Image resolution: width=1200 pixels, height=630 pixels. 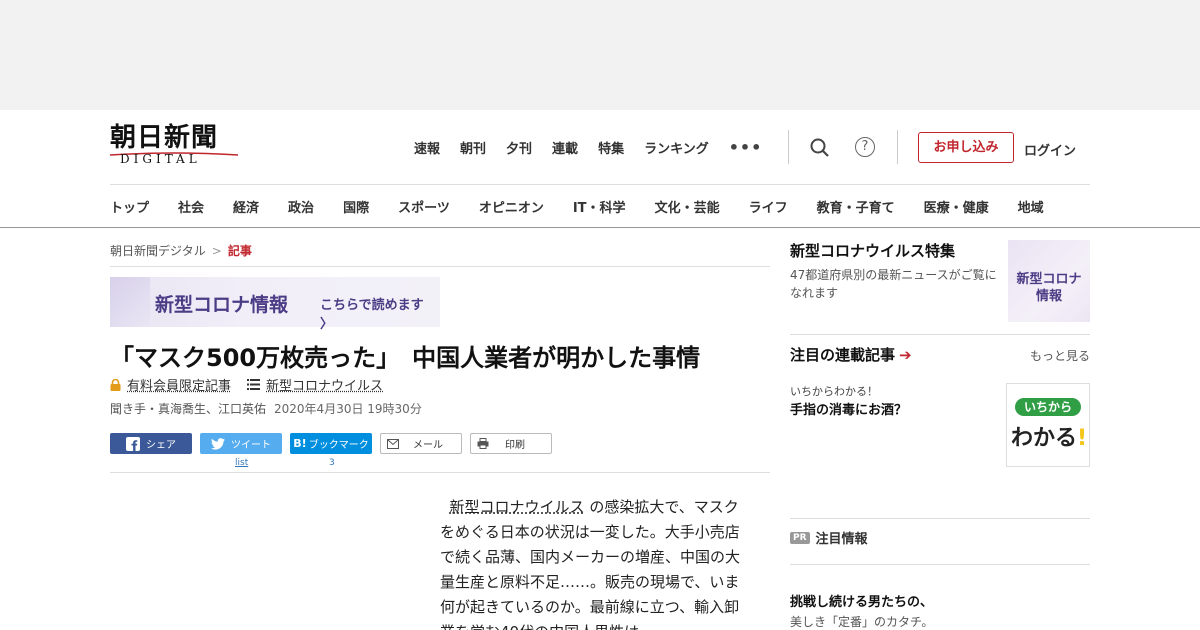 I want to click on authors: 聞き手・真海喬生、江口英佑, so click(x=188, y=409).